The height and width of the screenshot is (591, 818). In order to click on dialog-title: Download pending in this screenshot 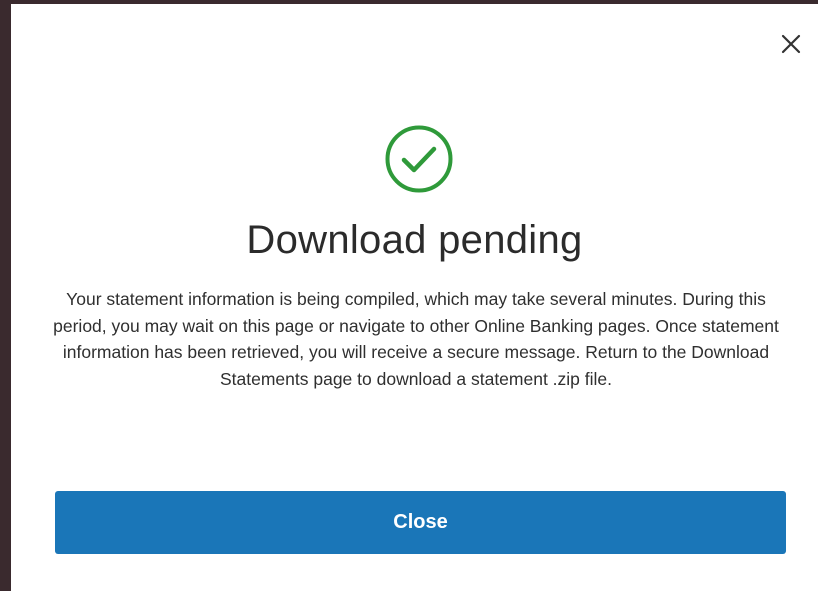, I will do `click(414, 240)`.